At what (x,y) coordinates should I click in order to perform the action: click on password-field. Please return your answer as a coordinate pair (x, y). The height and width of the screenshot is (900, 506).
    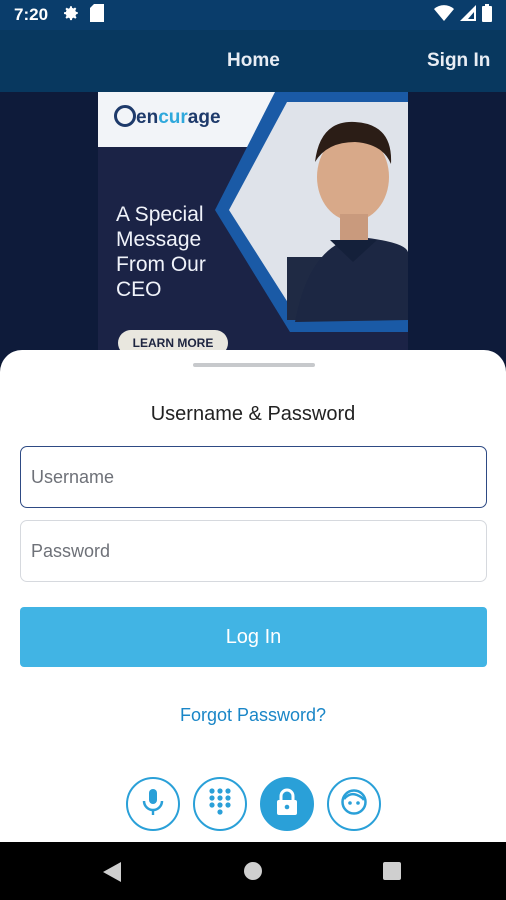
    Looking at the image, I should click on (253, 551).